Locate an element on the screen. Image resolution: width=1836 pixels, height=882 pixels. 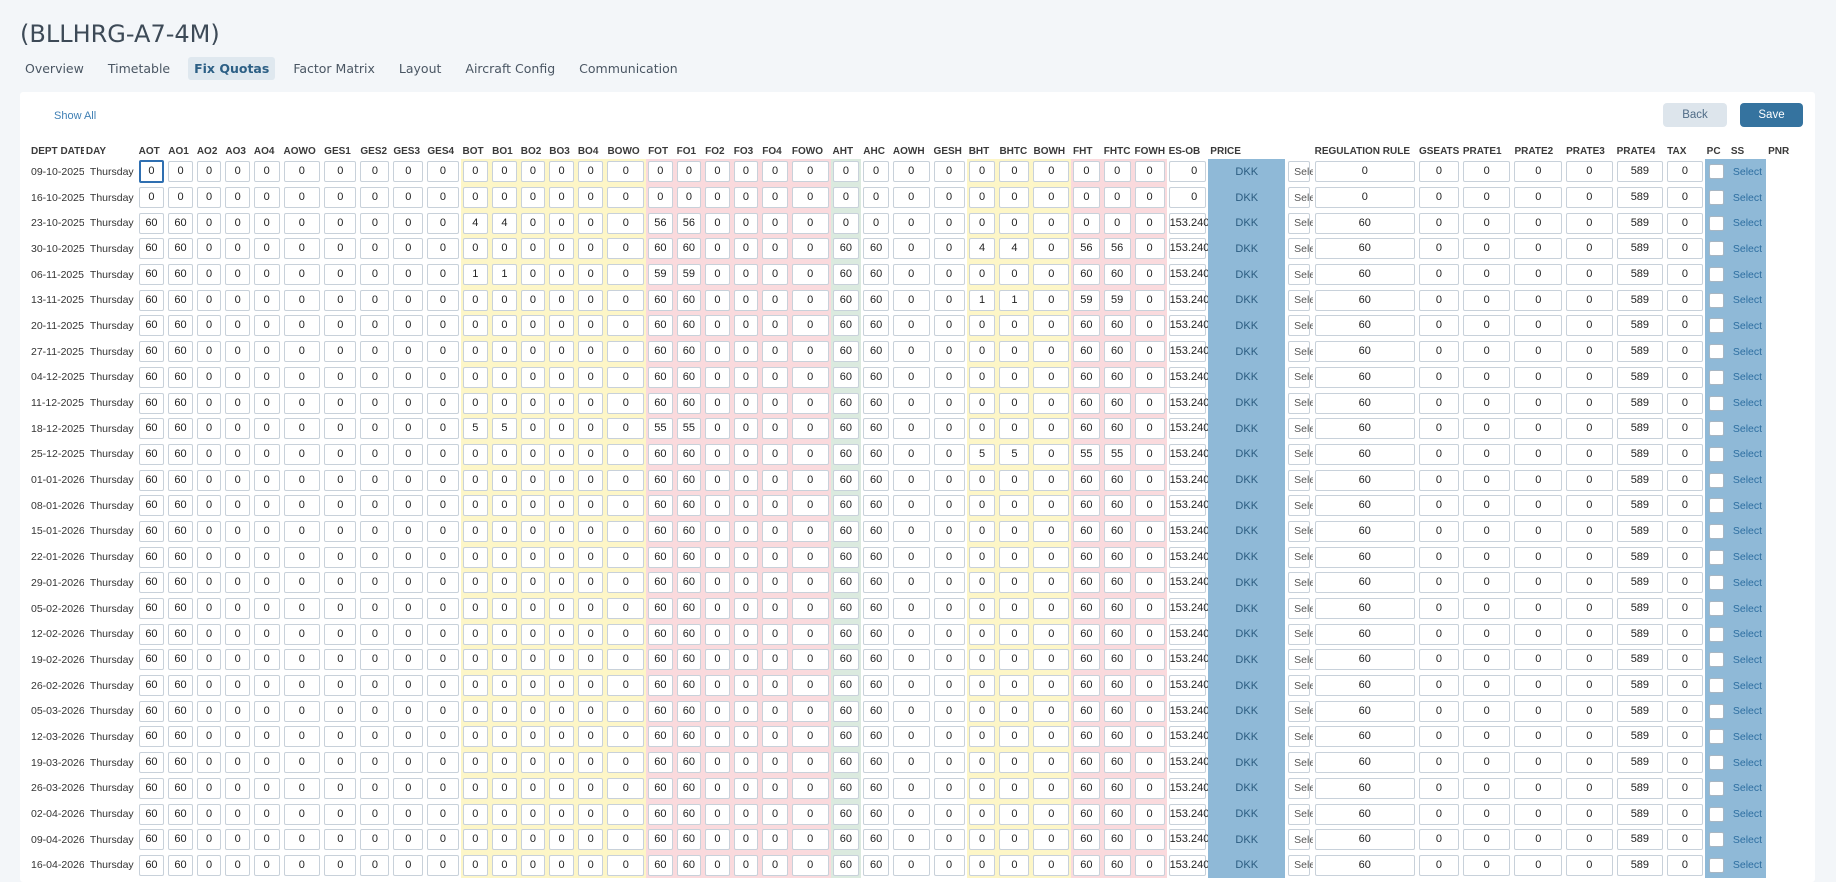
gseats-input: 60 is located at coordinates (1364, 223).